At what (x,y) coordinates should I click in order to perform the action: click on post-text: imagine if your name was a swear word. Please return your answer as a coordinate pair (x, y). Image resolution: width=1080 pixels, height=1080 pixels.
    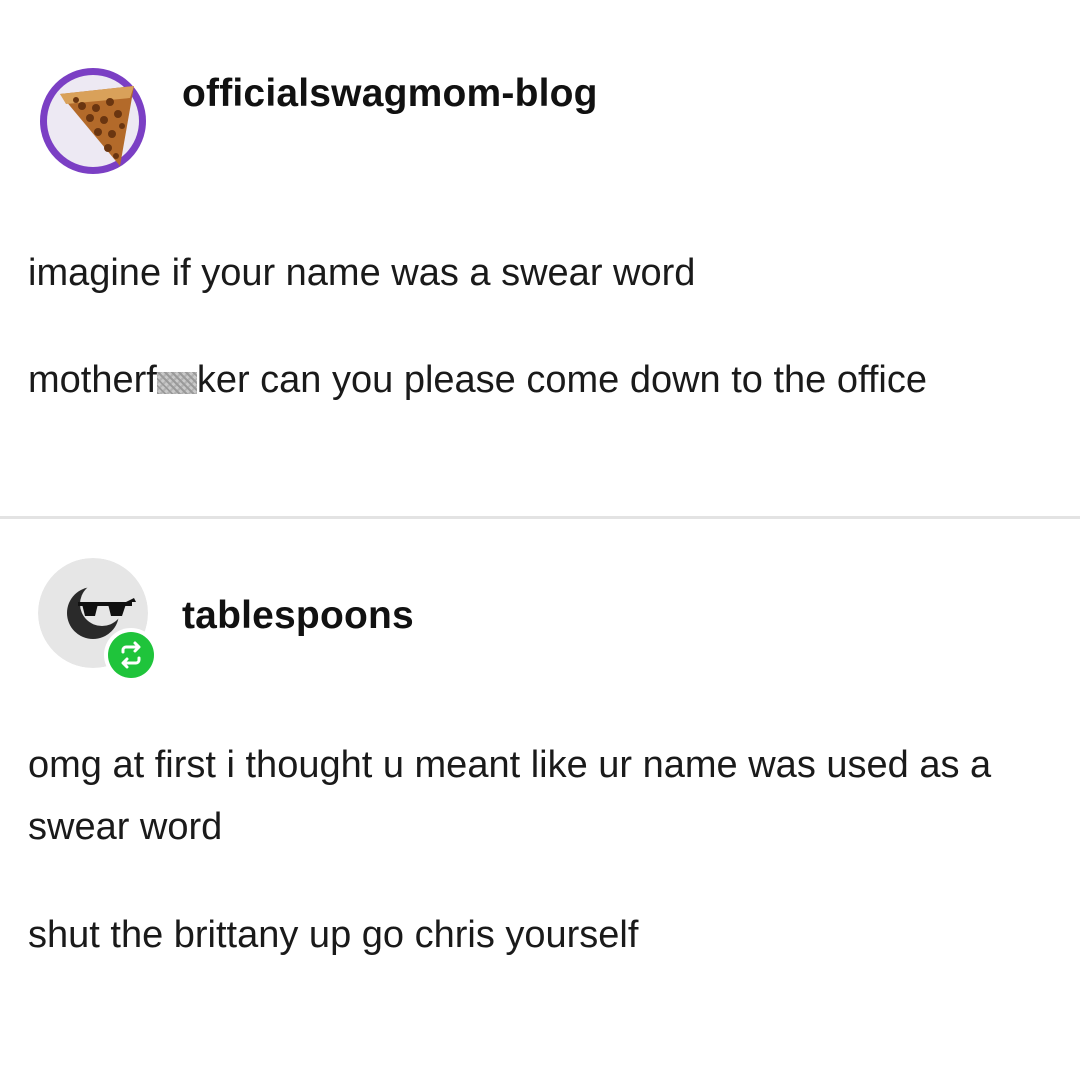
    Looking at the image, I should click on (362, 273).